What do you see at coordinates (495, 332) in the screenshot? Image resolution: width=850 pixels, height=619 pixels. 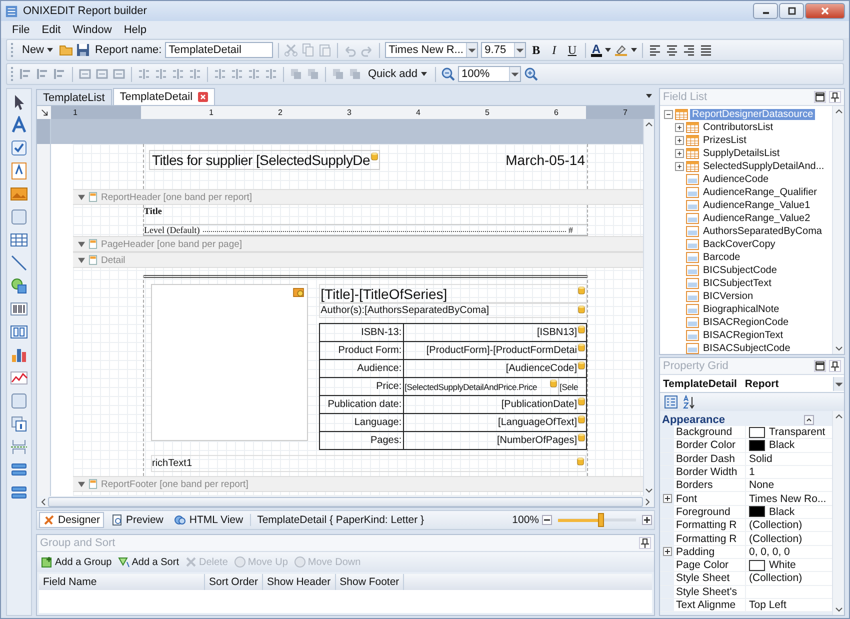 I see `table-cell: [ISBN13]` at bounding box center [495, 332].